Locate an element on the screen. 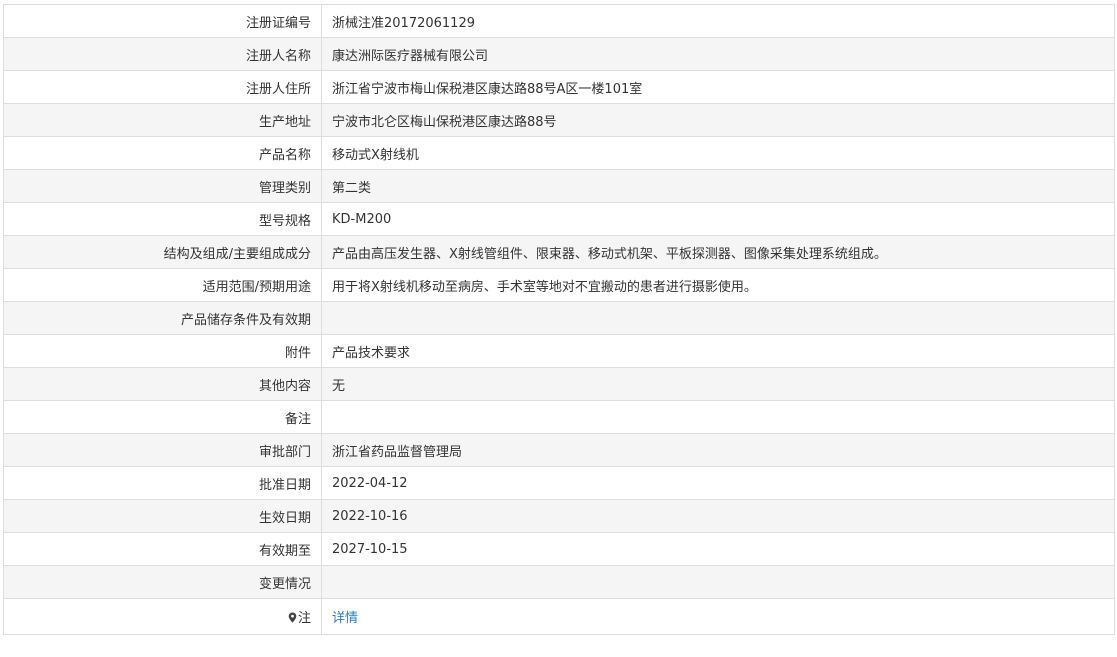 Image resolution: width=1117 pixels, height=657 pixels. row-label: 注册证编号 is located at coordinates (162, 21).